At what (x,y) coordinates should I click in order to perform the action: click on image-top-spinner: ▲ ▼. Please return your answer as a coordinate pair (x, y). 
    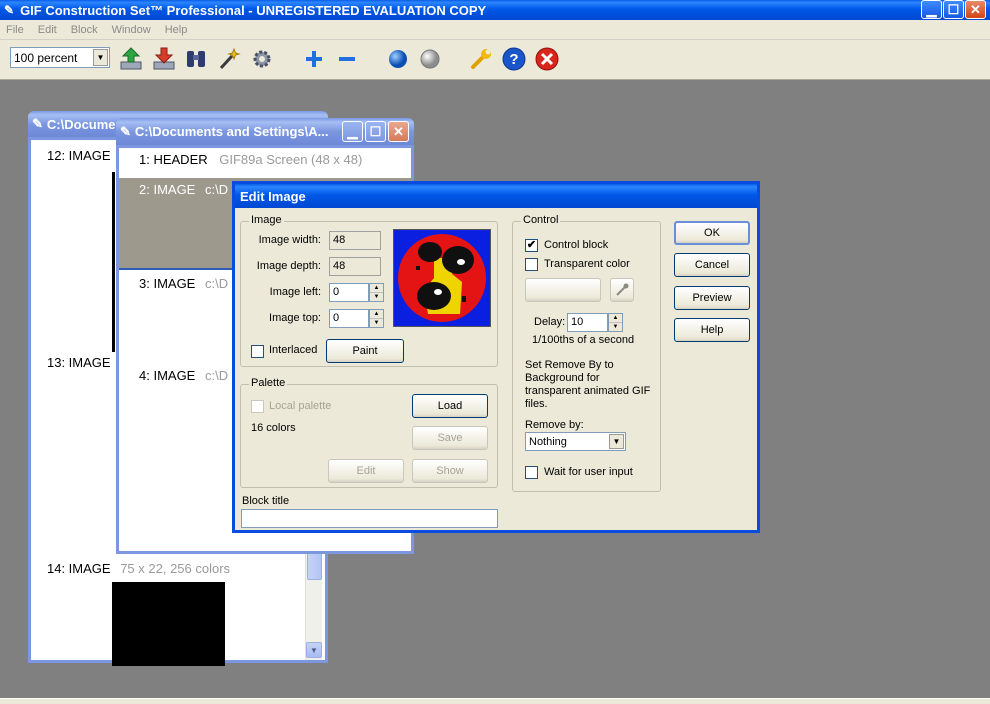
    Looking at the image, I should click on (376, 318).